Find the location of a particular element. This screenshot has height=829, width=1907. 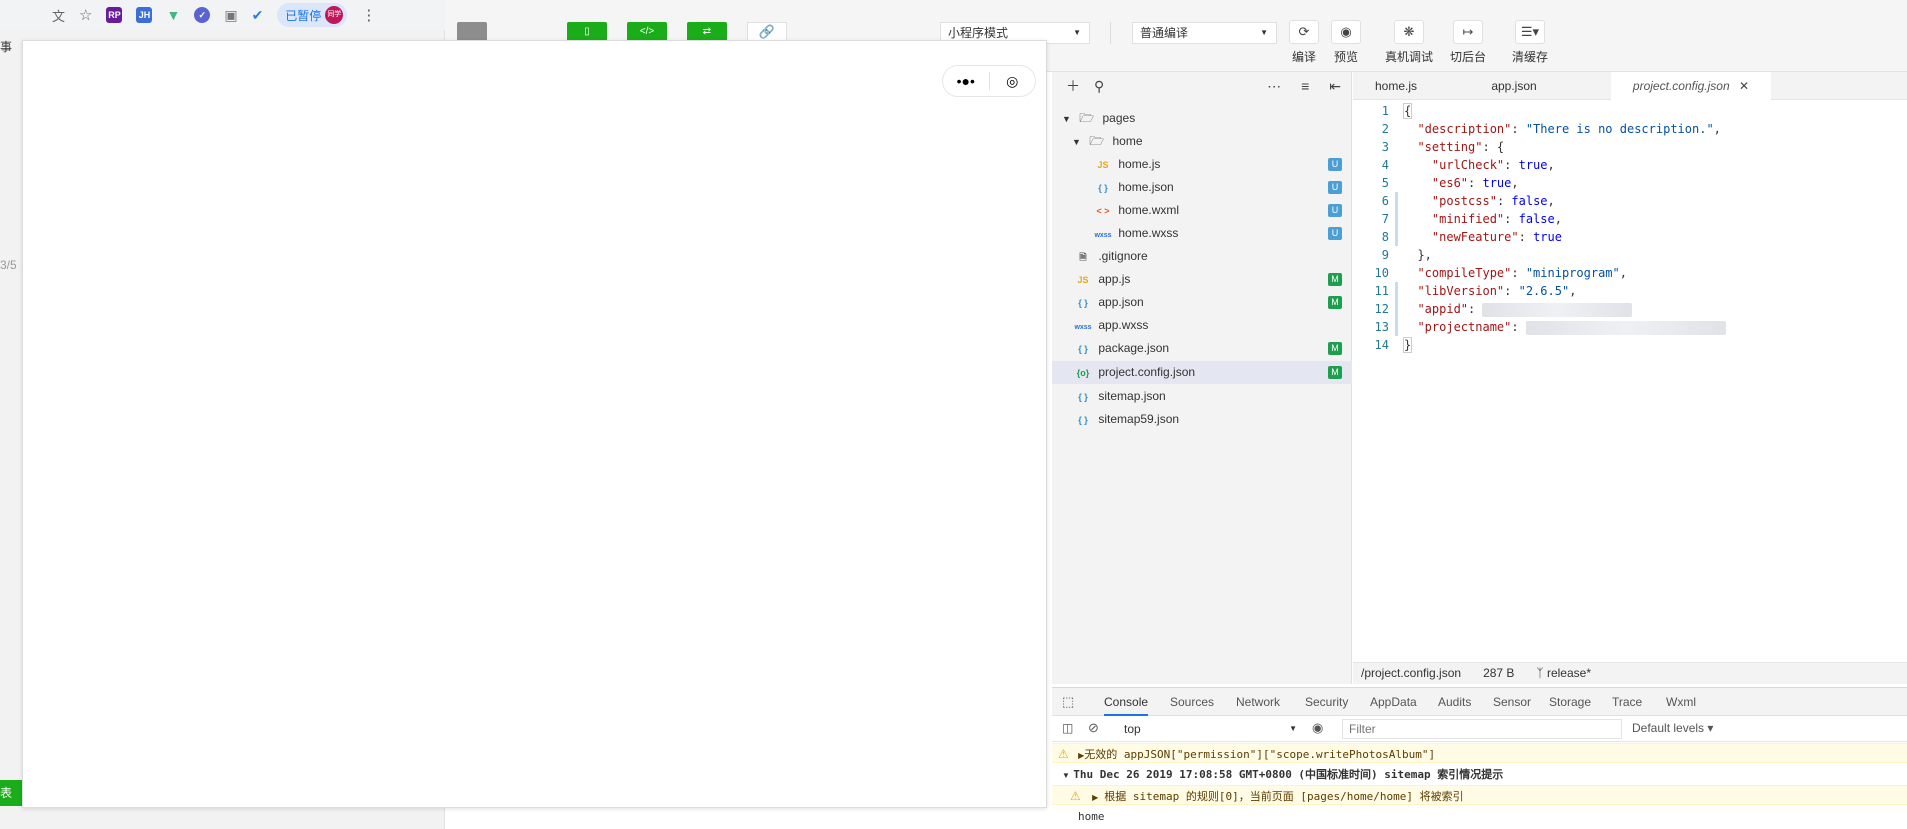

collapse-icon: ▼ is located at coordinates (1066, 775).